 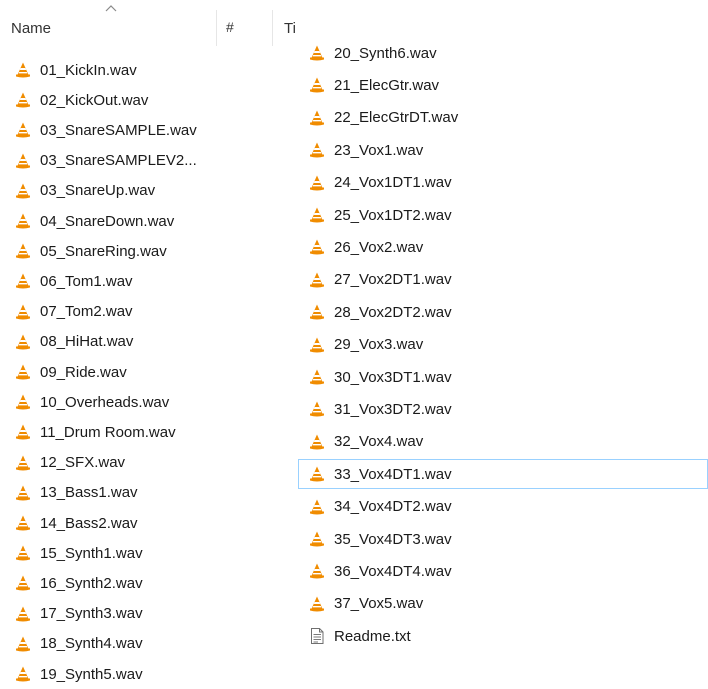 I want to click on file-item: 32_Vox4.wav, so click(x=503, y=442).